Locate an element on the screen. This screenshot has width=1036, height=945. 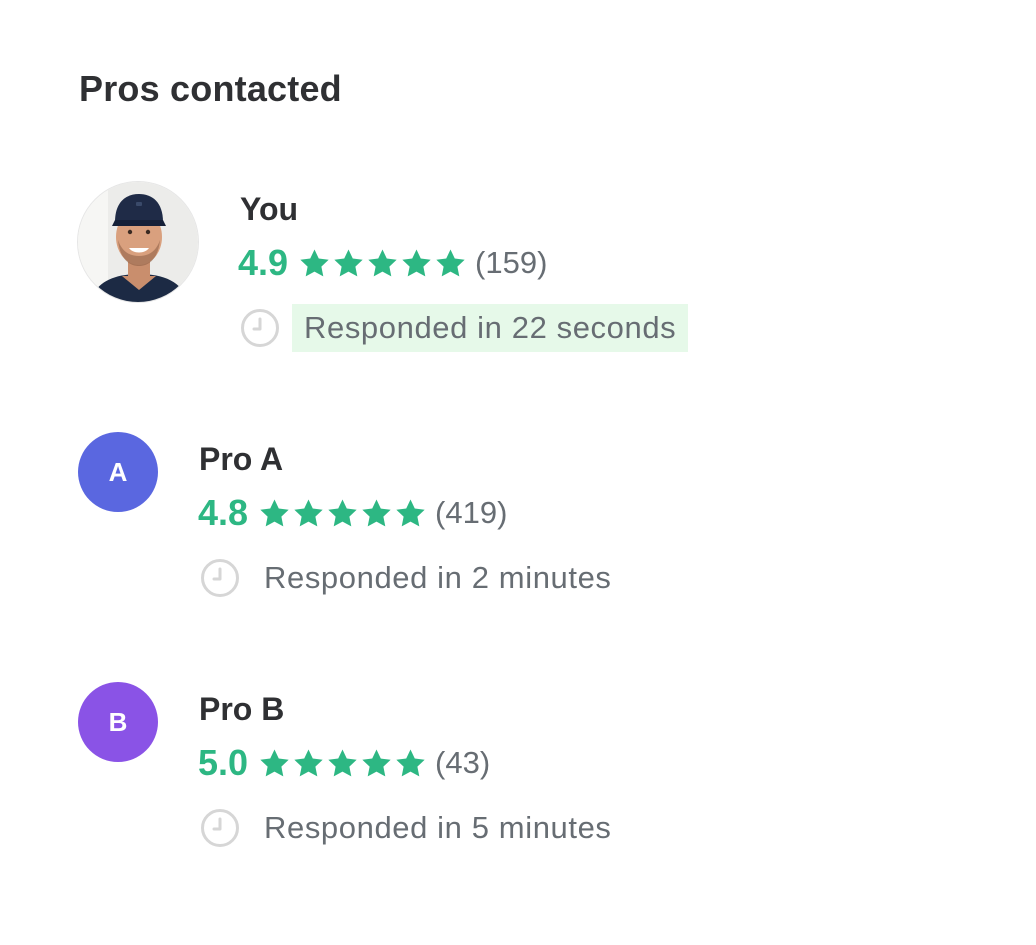
avatar: B is located at coordinates (118, 722).